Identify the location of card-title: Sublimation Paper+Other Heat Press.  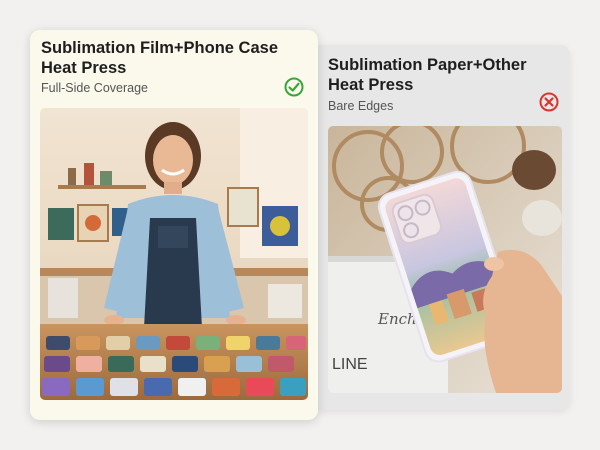
(427, 75).